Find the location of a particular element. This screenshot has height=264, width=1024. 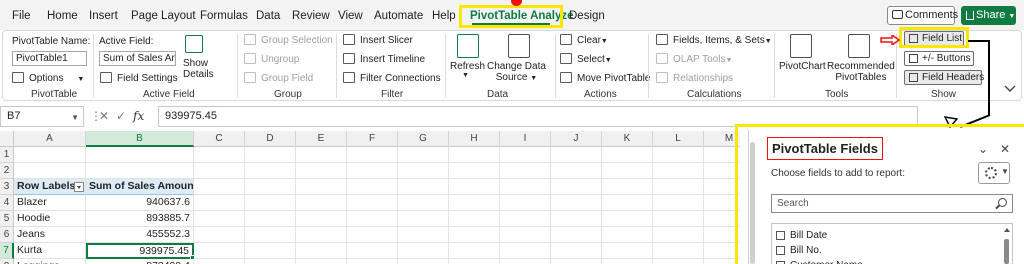

fields-items-sets-button: Fields, Items, & Sets▼ is located at coordinates (722, 40).